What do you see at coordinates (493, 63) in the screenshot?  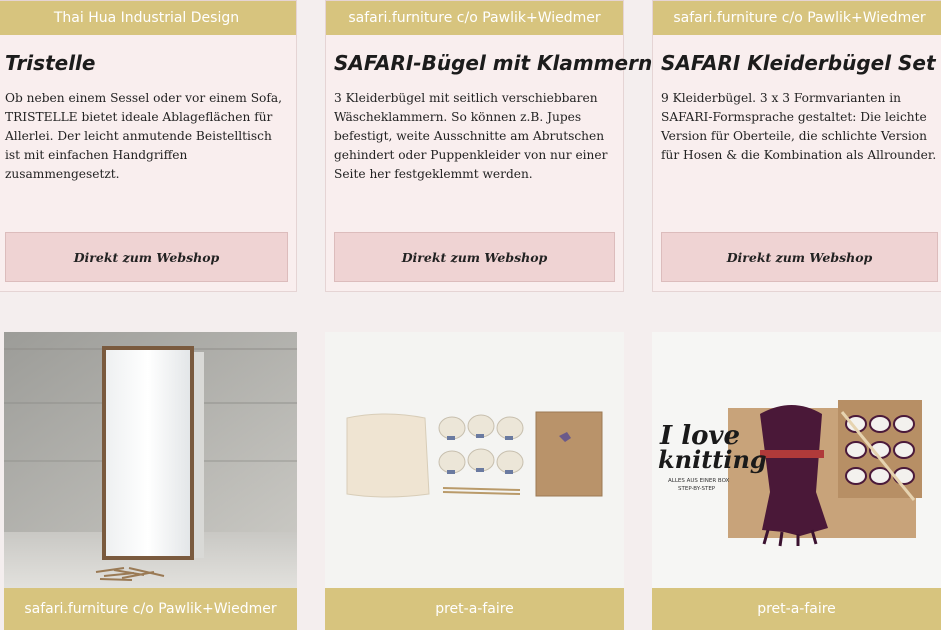 I see `product-title: SAFARI-Bügel mit Klammern` at bounding box center [493, 63].